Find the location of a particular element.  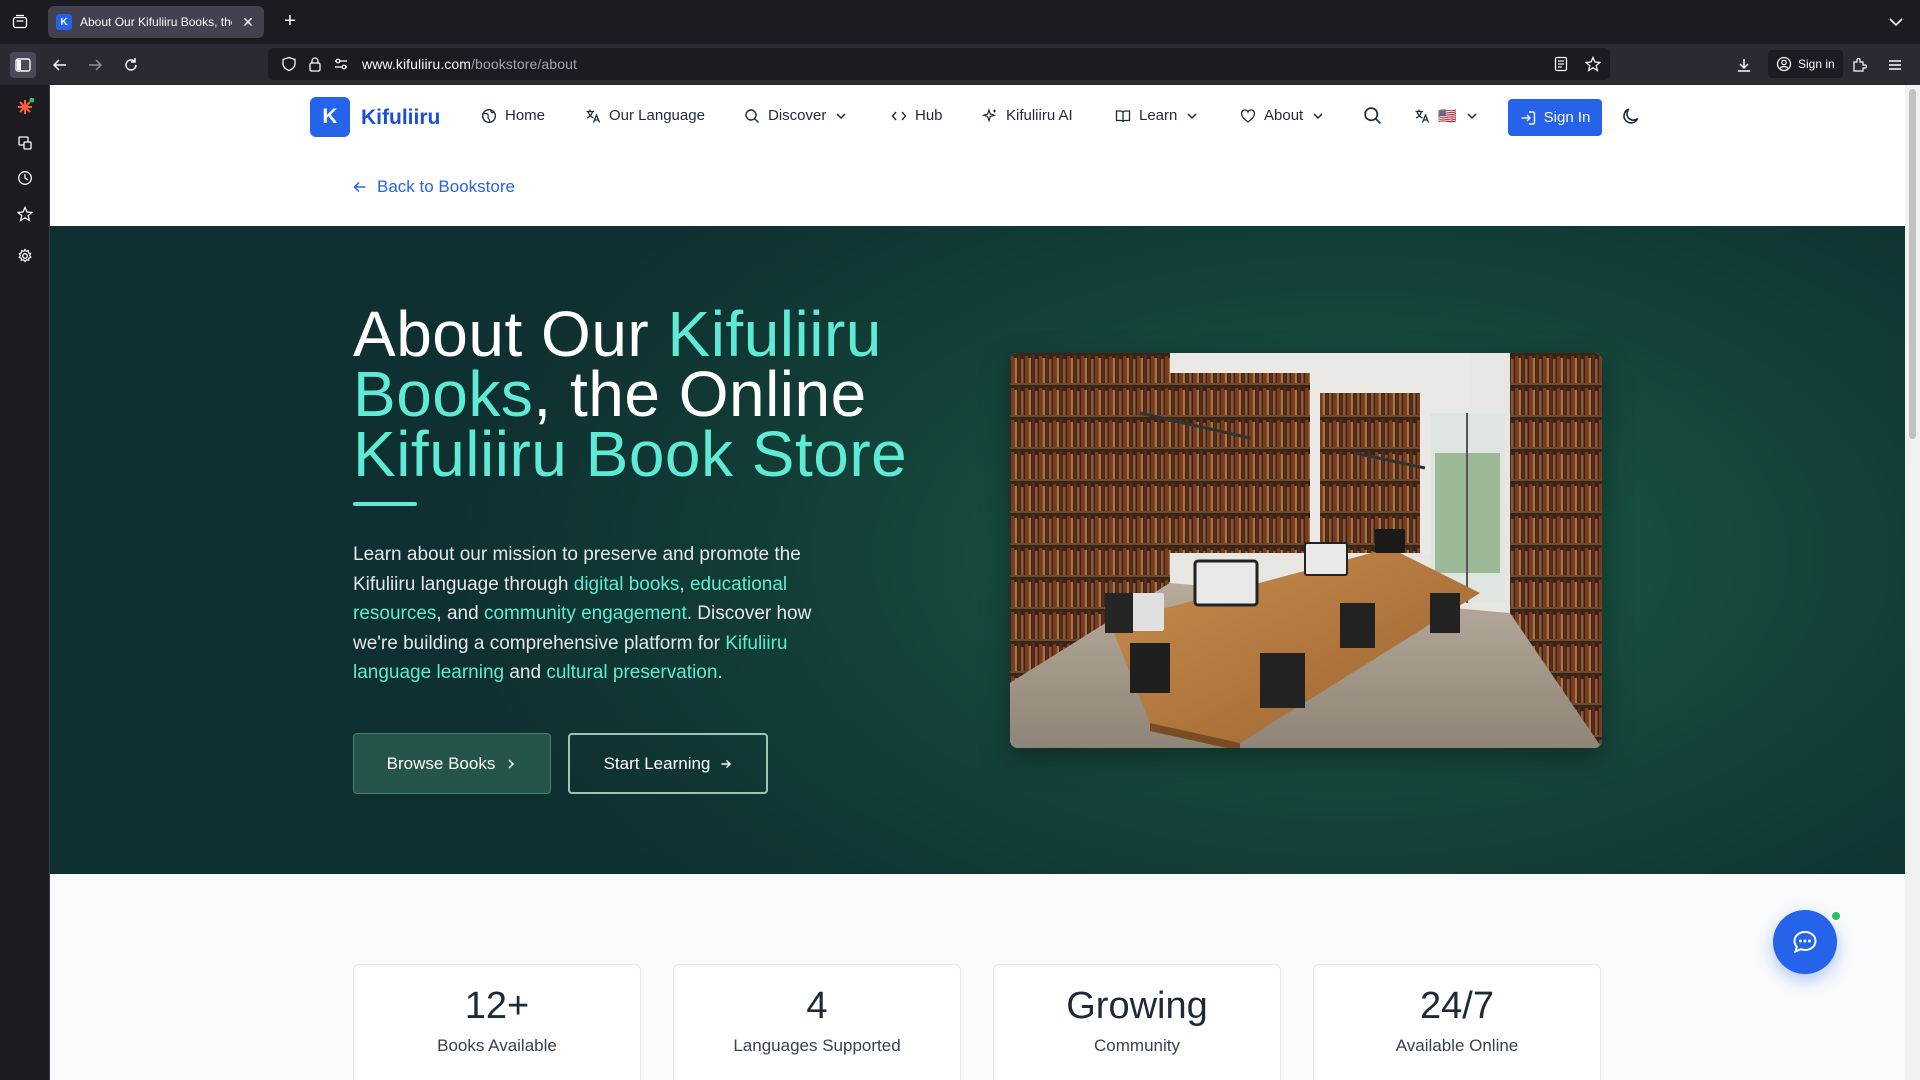

browser-sidebar is located at coordinates (25, 582).